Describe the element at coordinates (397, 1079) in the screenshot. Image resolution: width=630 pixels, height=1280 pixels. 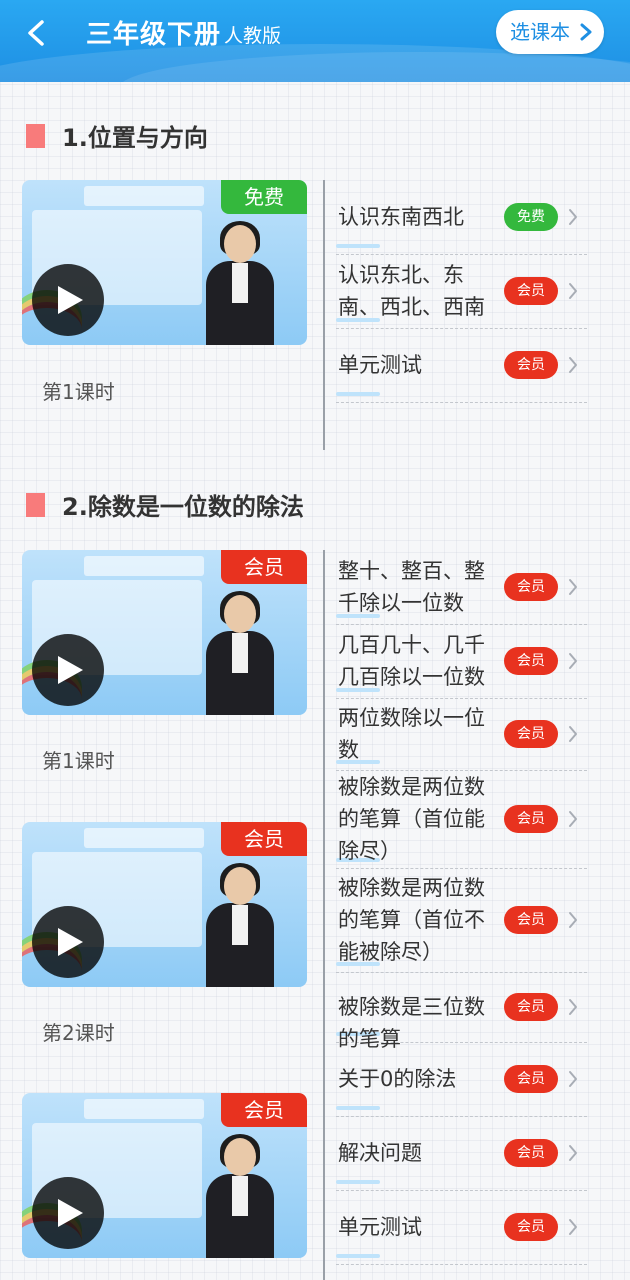
I see `lesson-title: 关于0的除法` at that location.